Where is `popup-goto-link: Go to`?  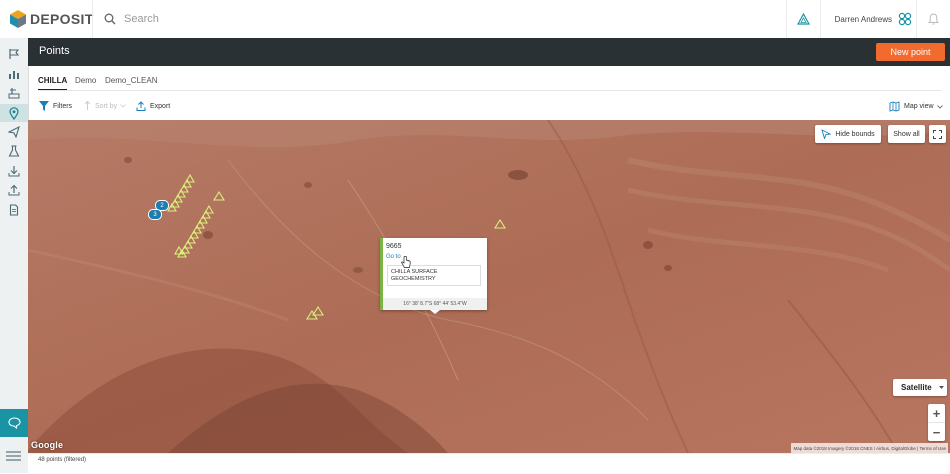 popup-goto-link: Go to is located at coordinates (393, 257).